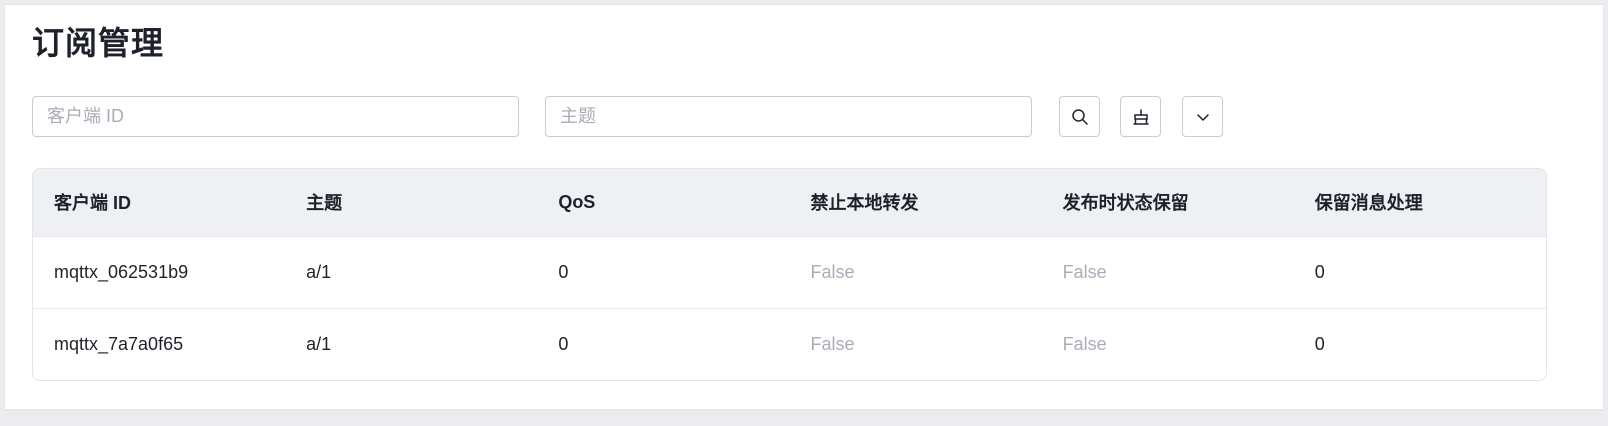 Image resolution: width=1608 pixels, height=426 pixels. I want to click on header-retain-as-published: 发布时状态保留, so click(1125, 203).